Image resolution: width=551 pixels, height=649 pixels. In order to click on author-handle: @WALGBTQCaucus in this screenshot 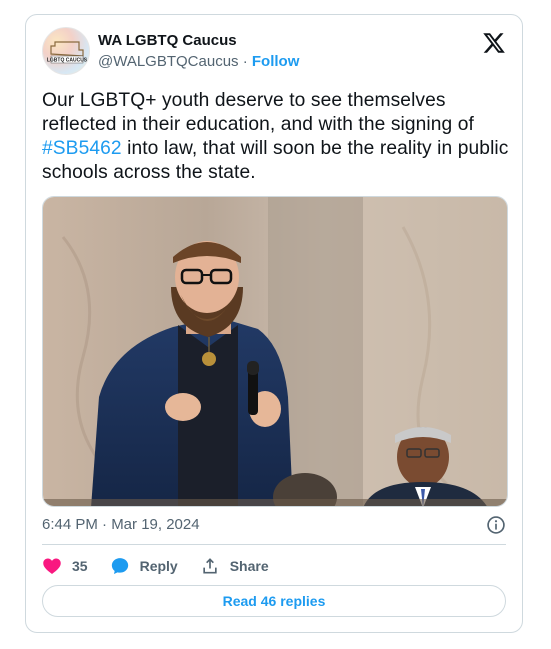, I will do `click(168, 61)`.